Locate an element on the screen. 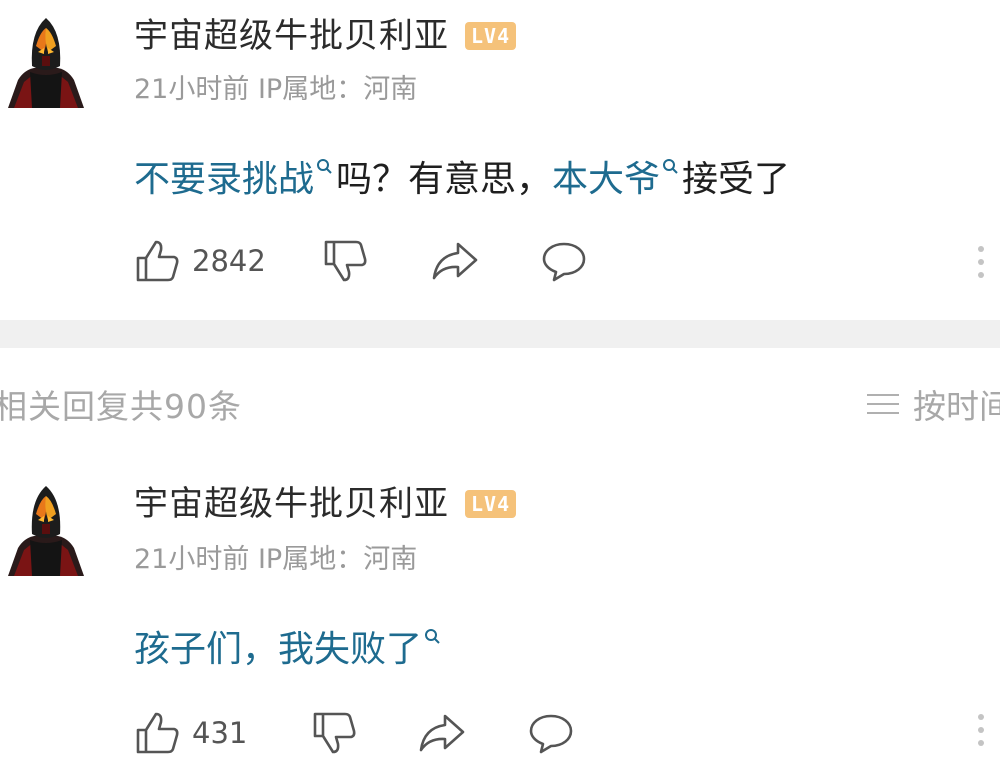 This screenshot has height=757, width=1000. like-button: 2842 is located at coordinates (200, 261).